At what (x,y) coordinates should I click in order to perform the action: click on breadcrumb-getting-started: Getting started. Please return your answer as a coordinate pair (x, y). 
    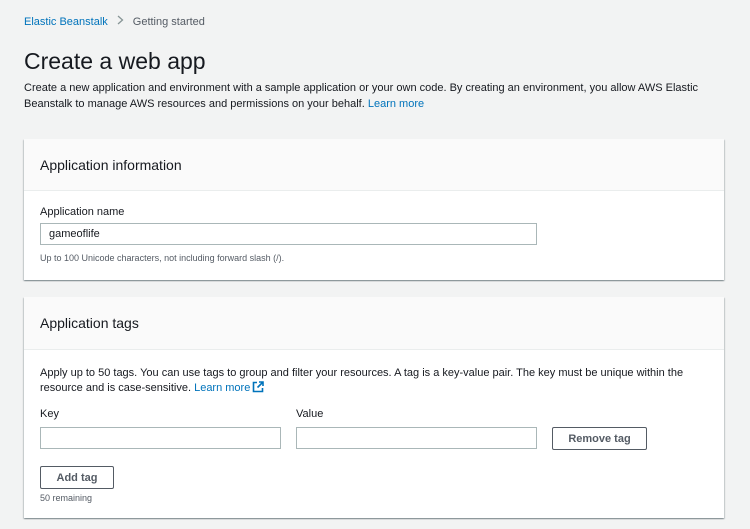
    Looking at the image, I should click on (168, 21).